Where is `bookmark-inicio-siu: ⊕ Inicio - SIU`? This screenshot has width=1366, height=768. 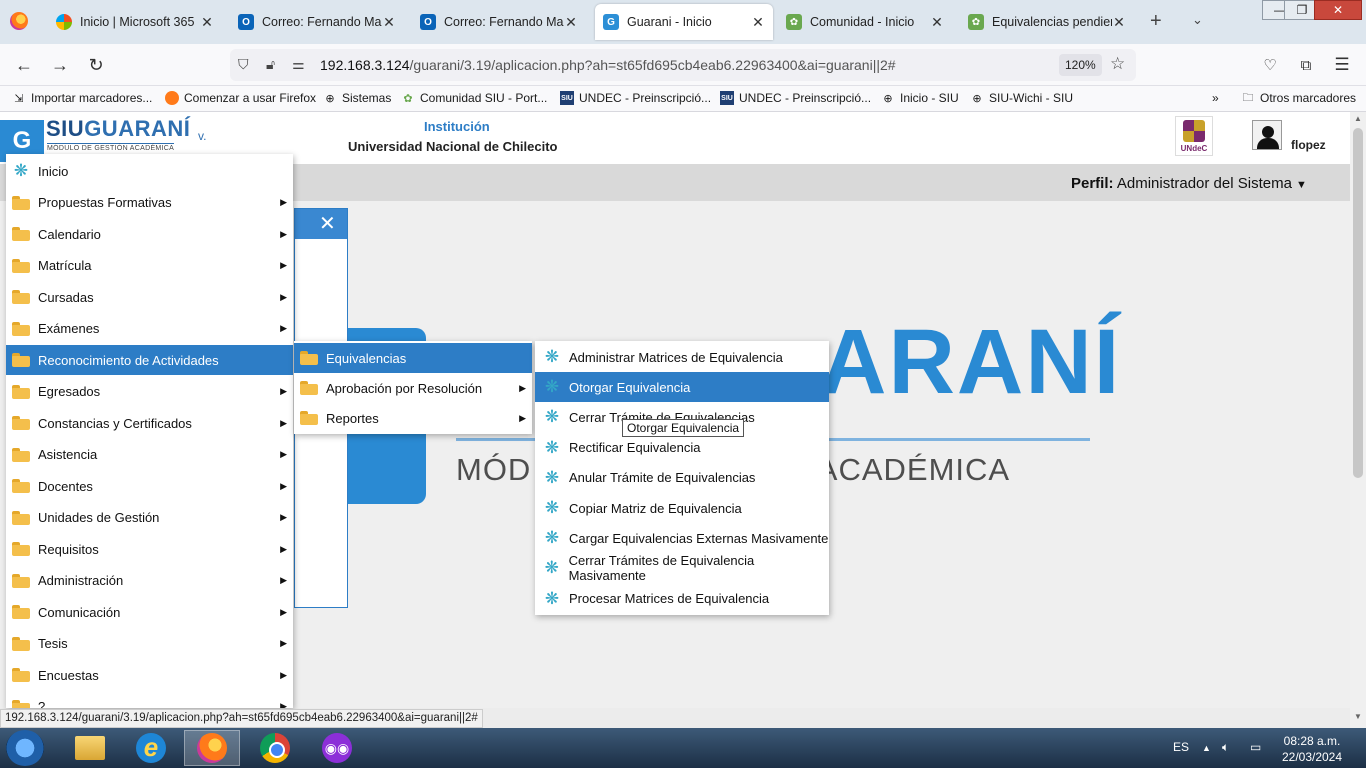
bookmark-inicio-siu: ⊕ Inicio - SIU is located at coordinates (919, 98).